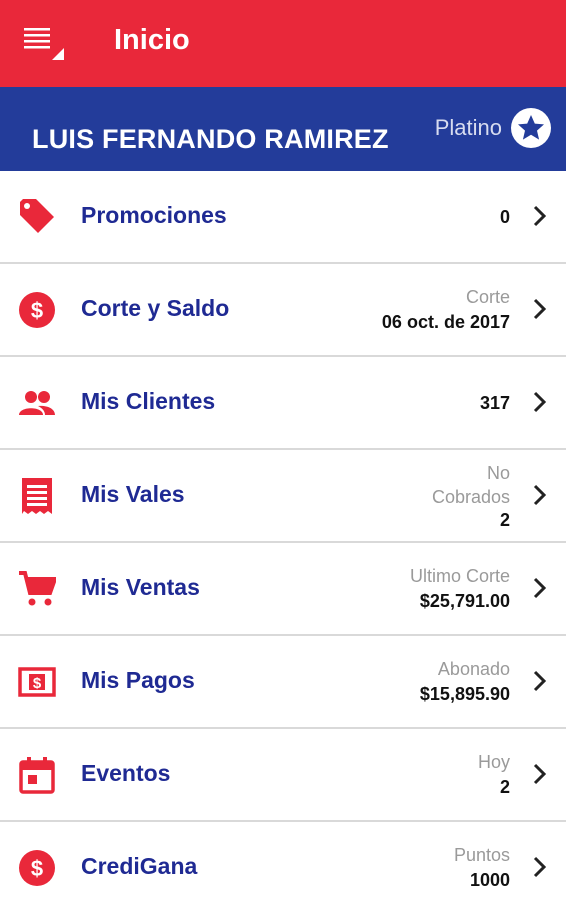 The image size is (566, 913). Describe the element at coordinates (445, 321) in the screenshot. I see `menu-item-value: 06 oct. de 2017` at that location.